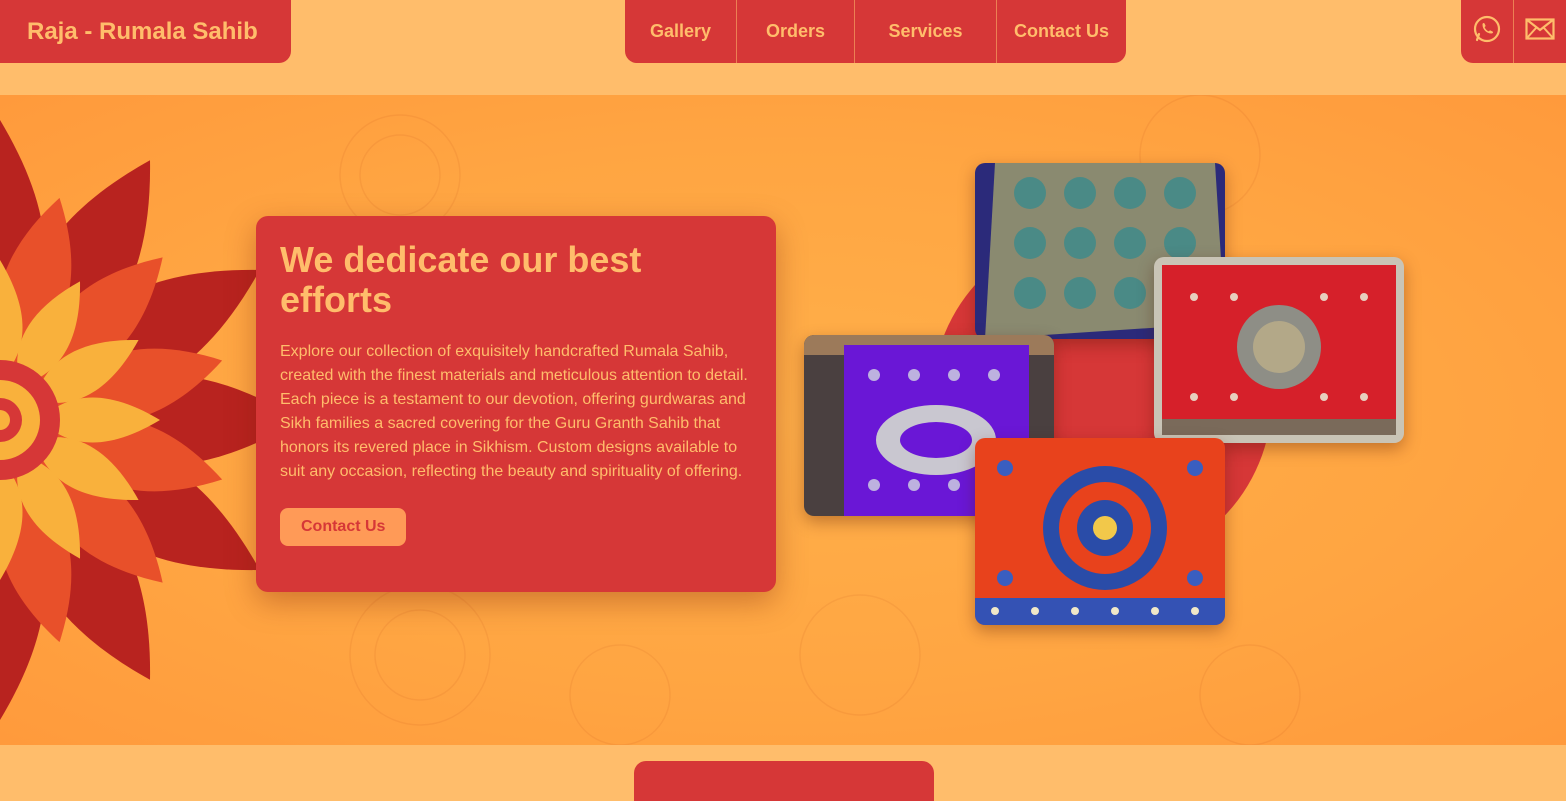  Describe the element at coordinates (461, 279) in the screenshot. I see `hero-title: We dedicate our best efforts` at that location.